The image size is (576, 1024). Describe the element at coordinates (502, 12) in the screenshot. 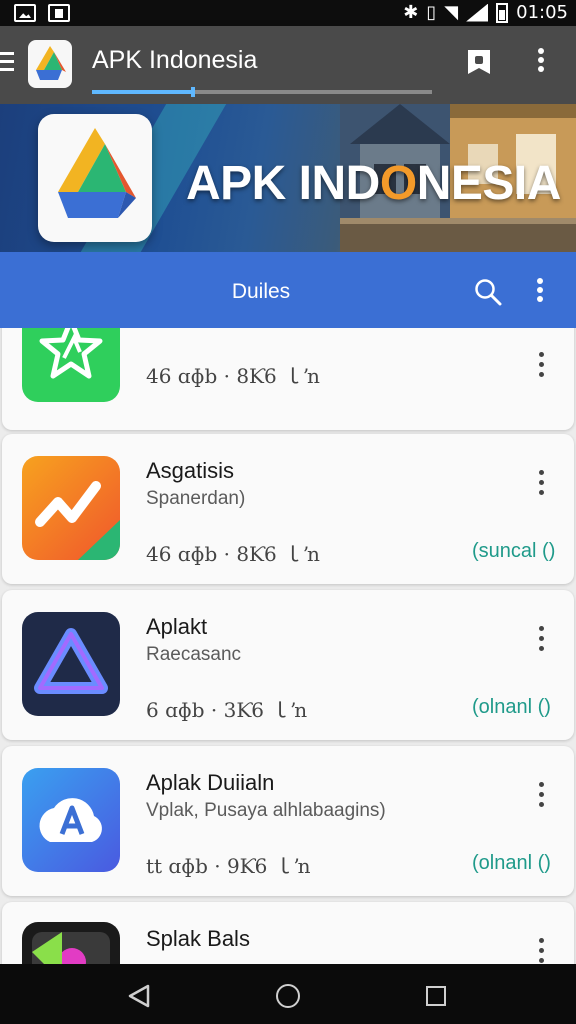

I see `battery-icon` at that location.